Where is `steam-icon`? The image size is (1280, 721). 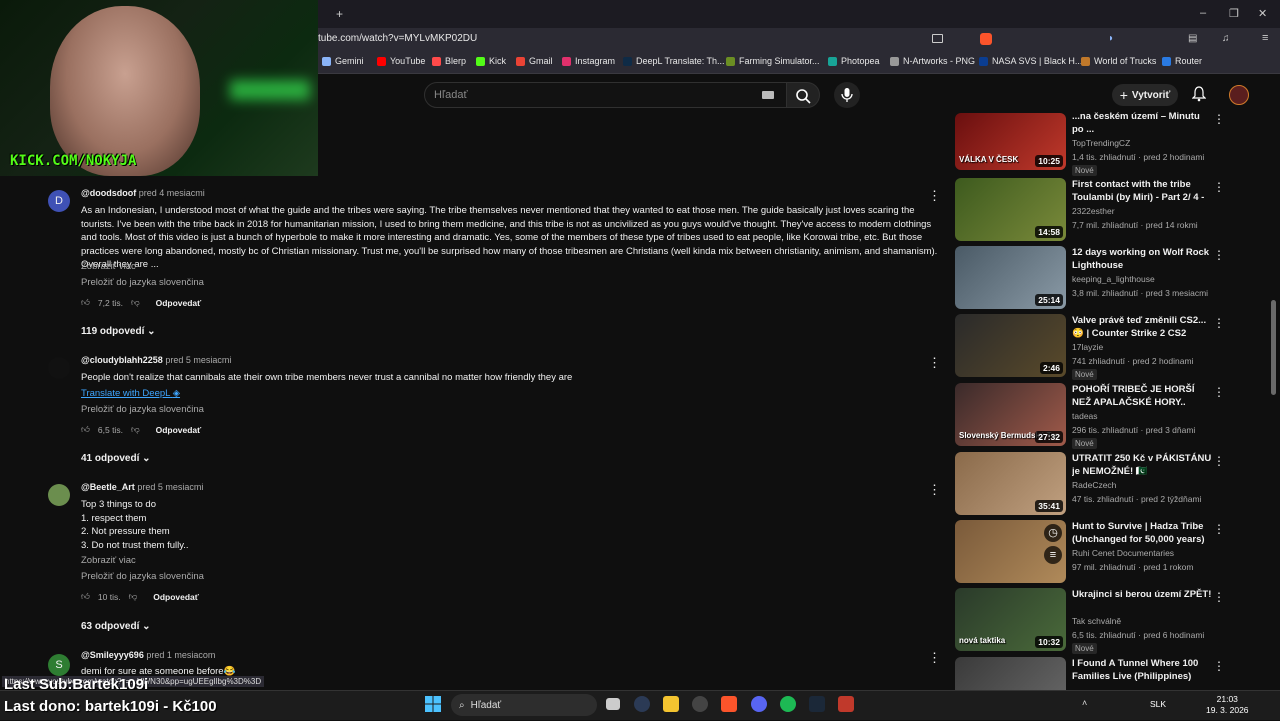
steam-icon is located at coordinates (817, 704).